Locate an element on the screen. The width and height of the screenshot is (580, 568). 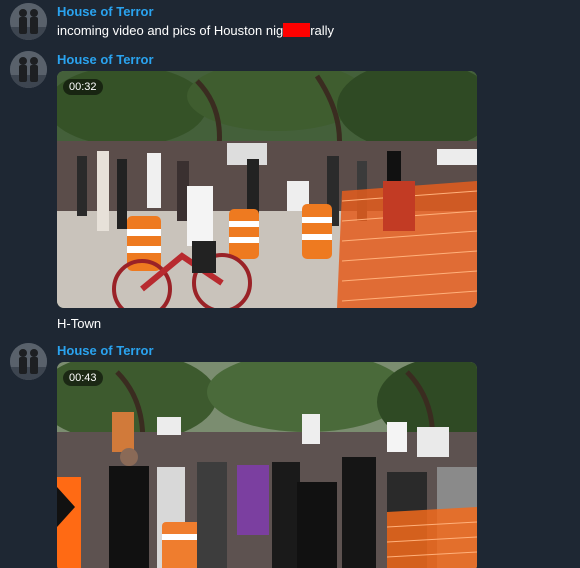
redaction-box is located at coordinates (297, 30).